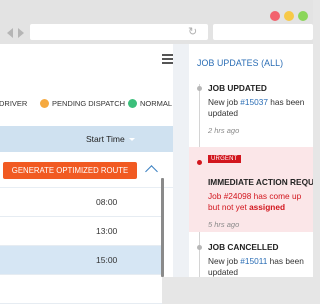 This screenshot has width=320, height=304. I want to click on title-bar: ↻, so click(156, 22).